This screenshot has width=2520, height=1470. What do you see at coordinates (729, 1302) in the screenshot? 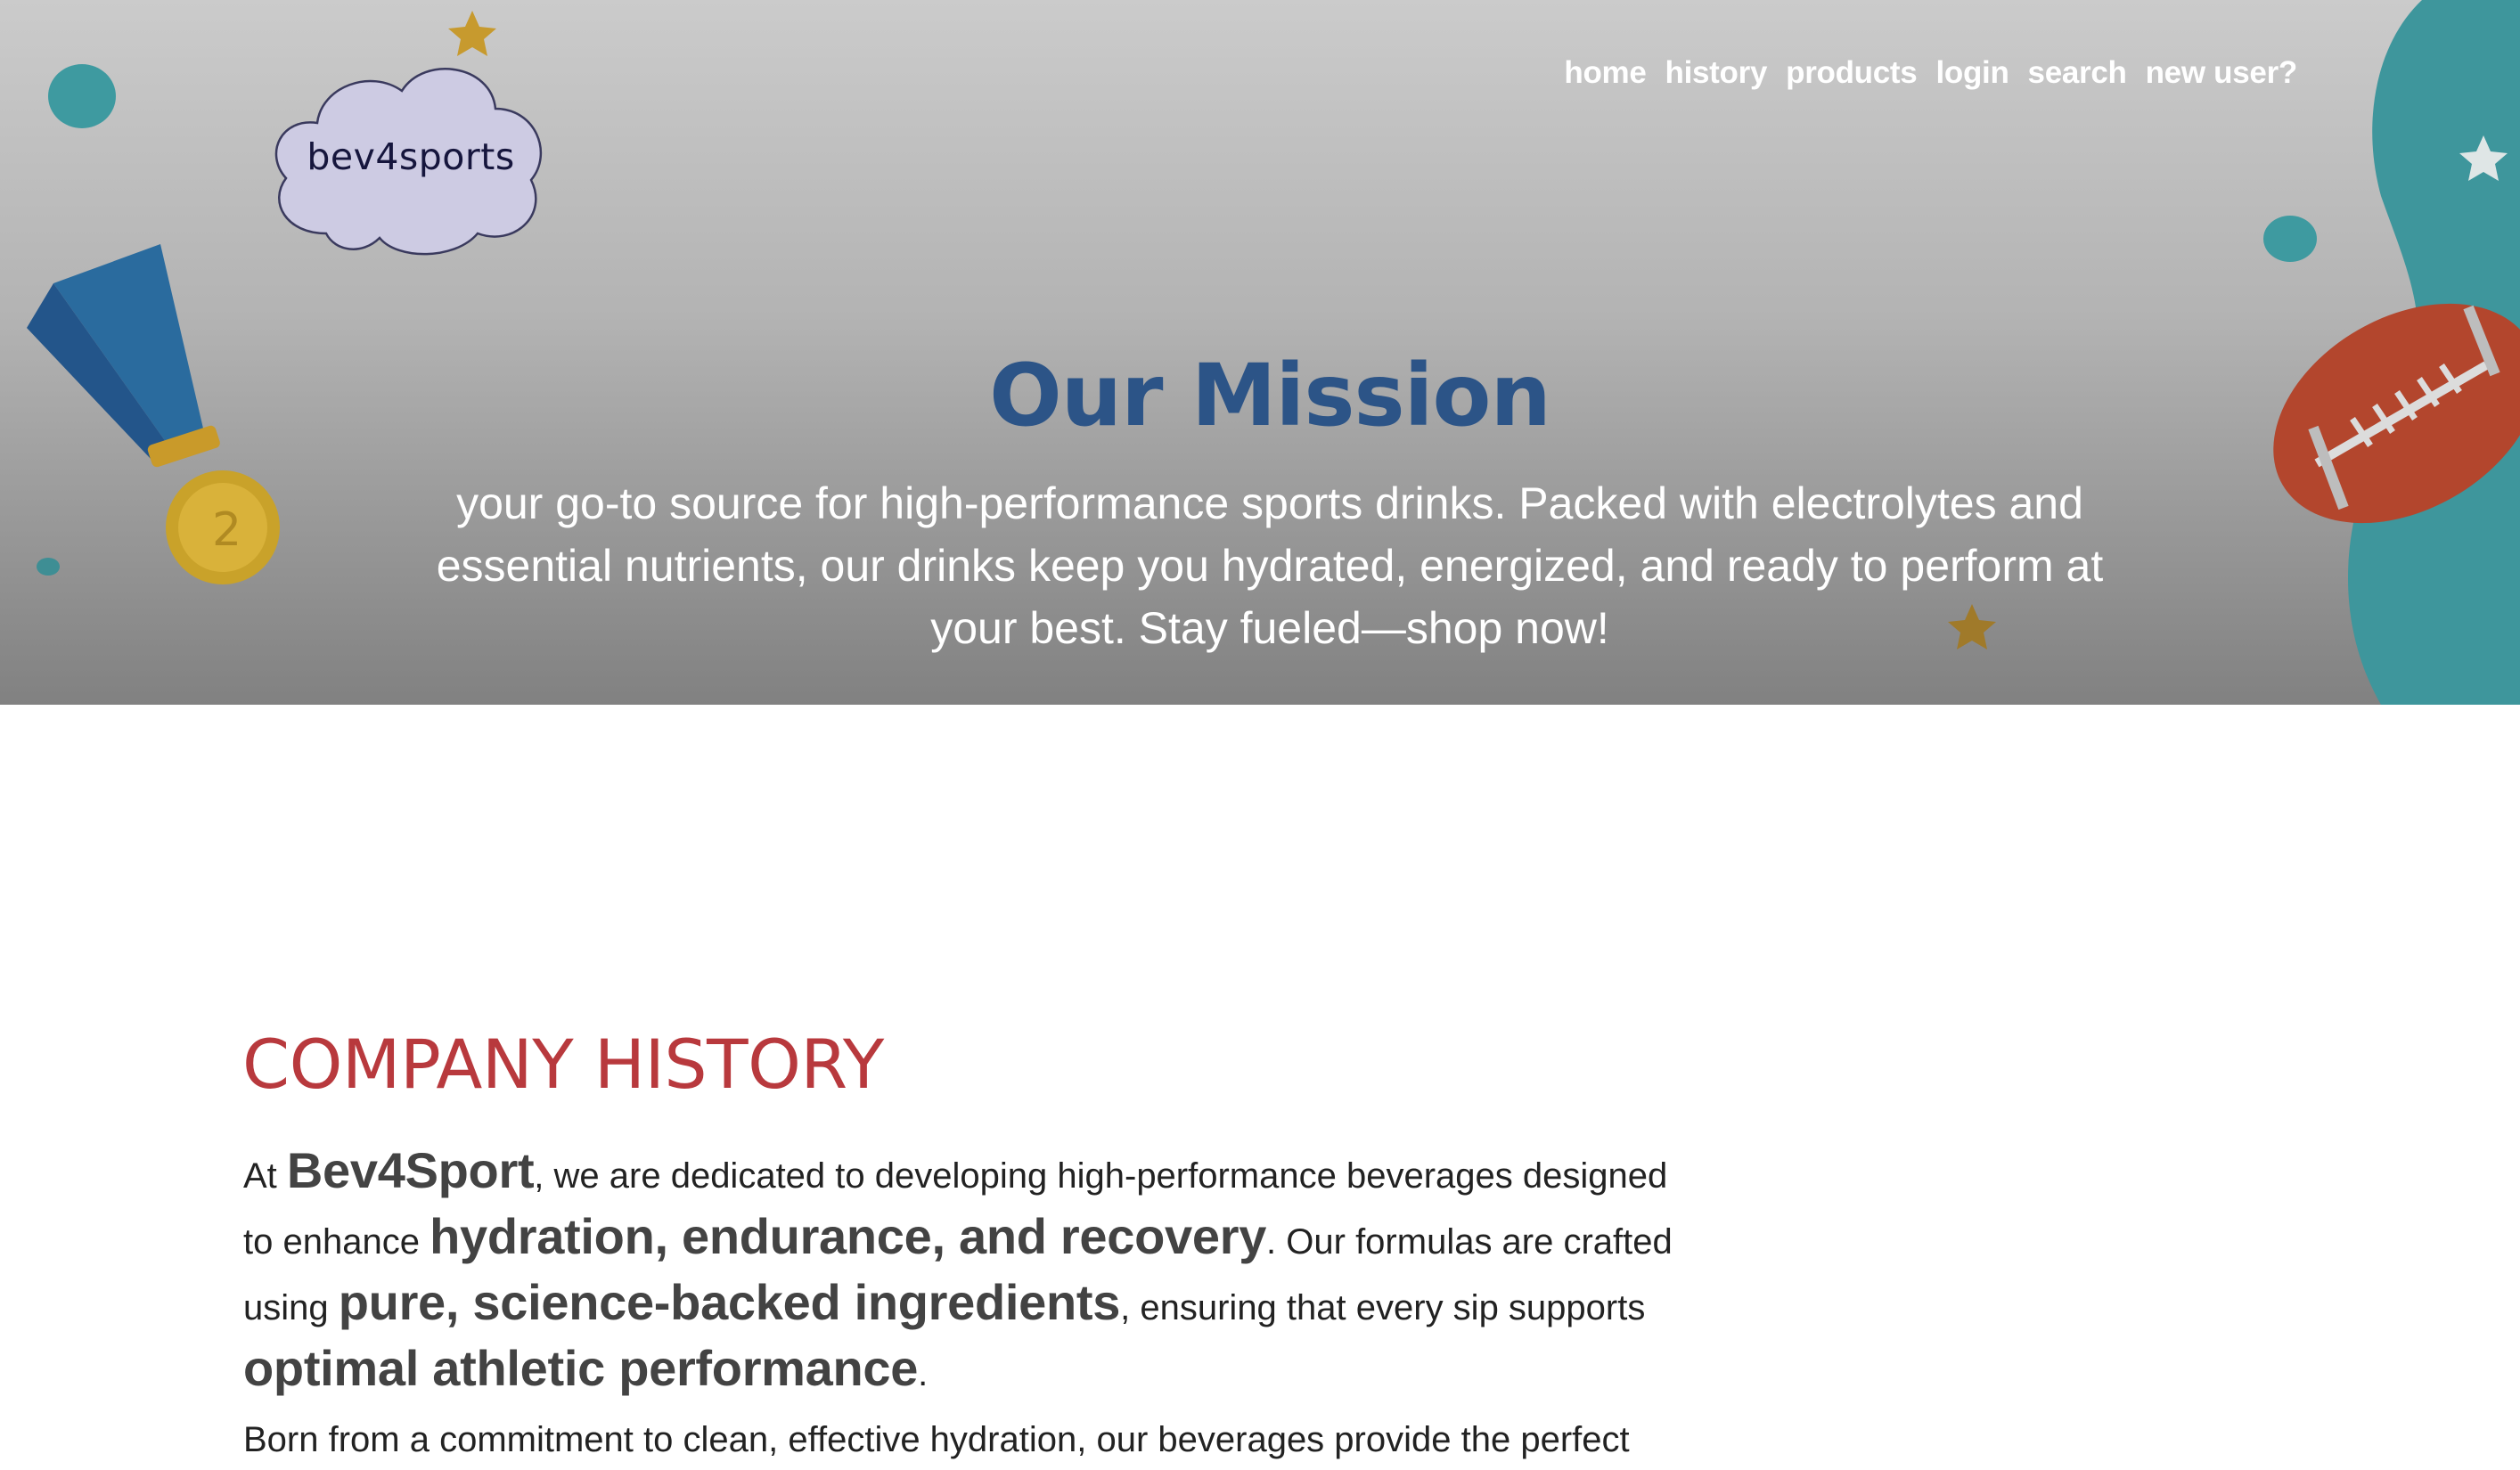
I see `highlight-text: pure, science-backed ingredients` at bounding box center [729, 1302].